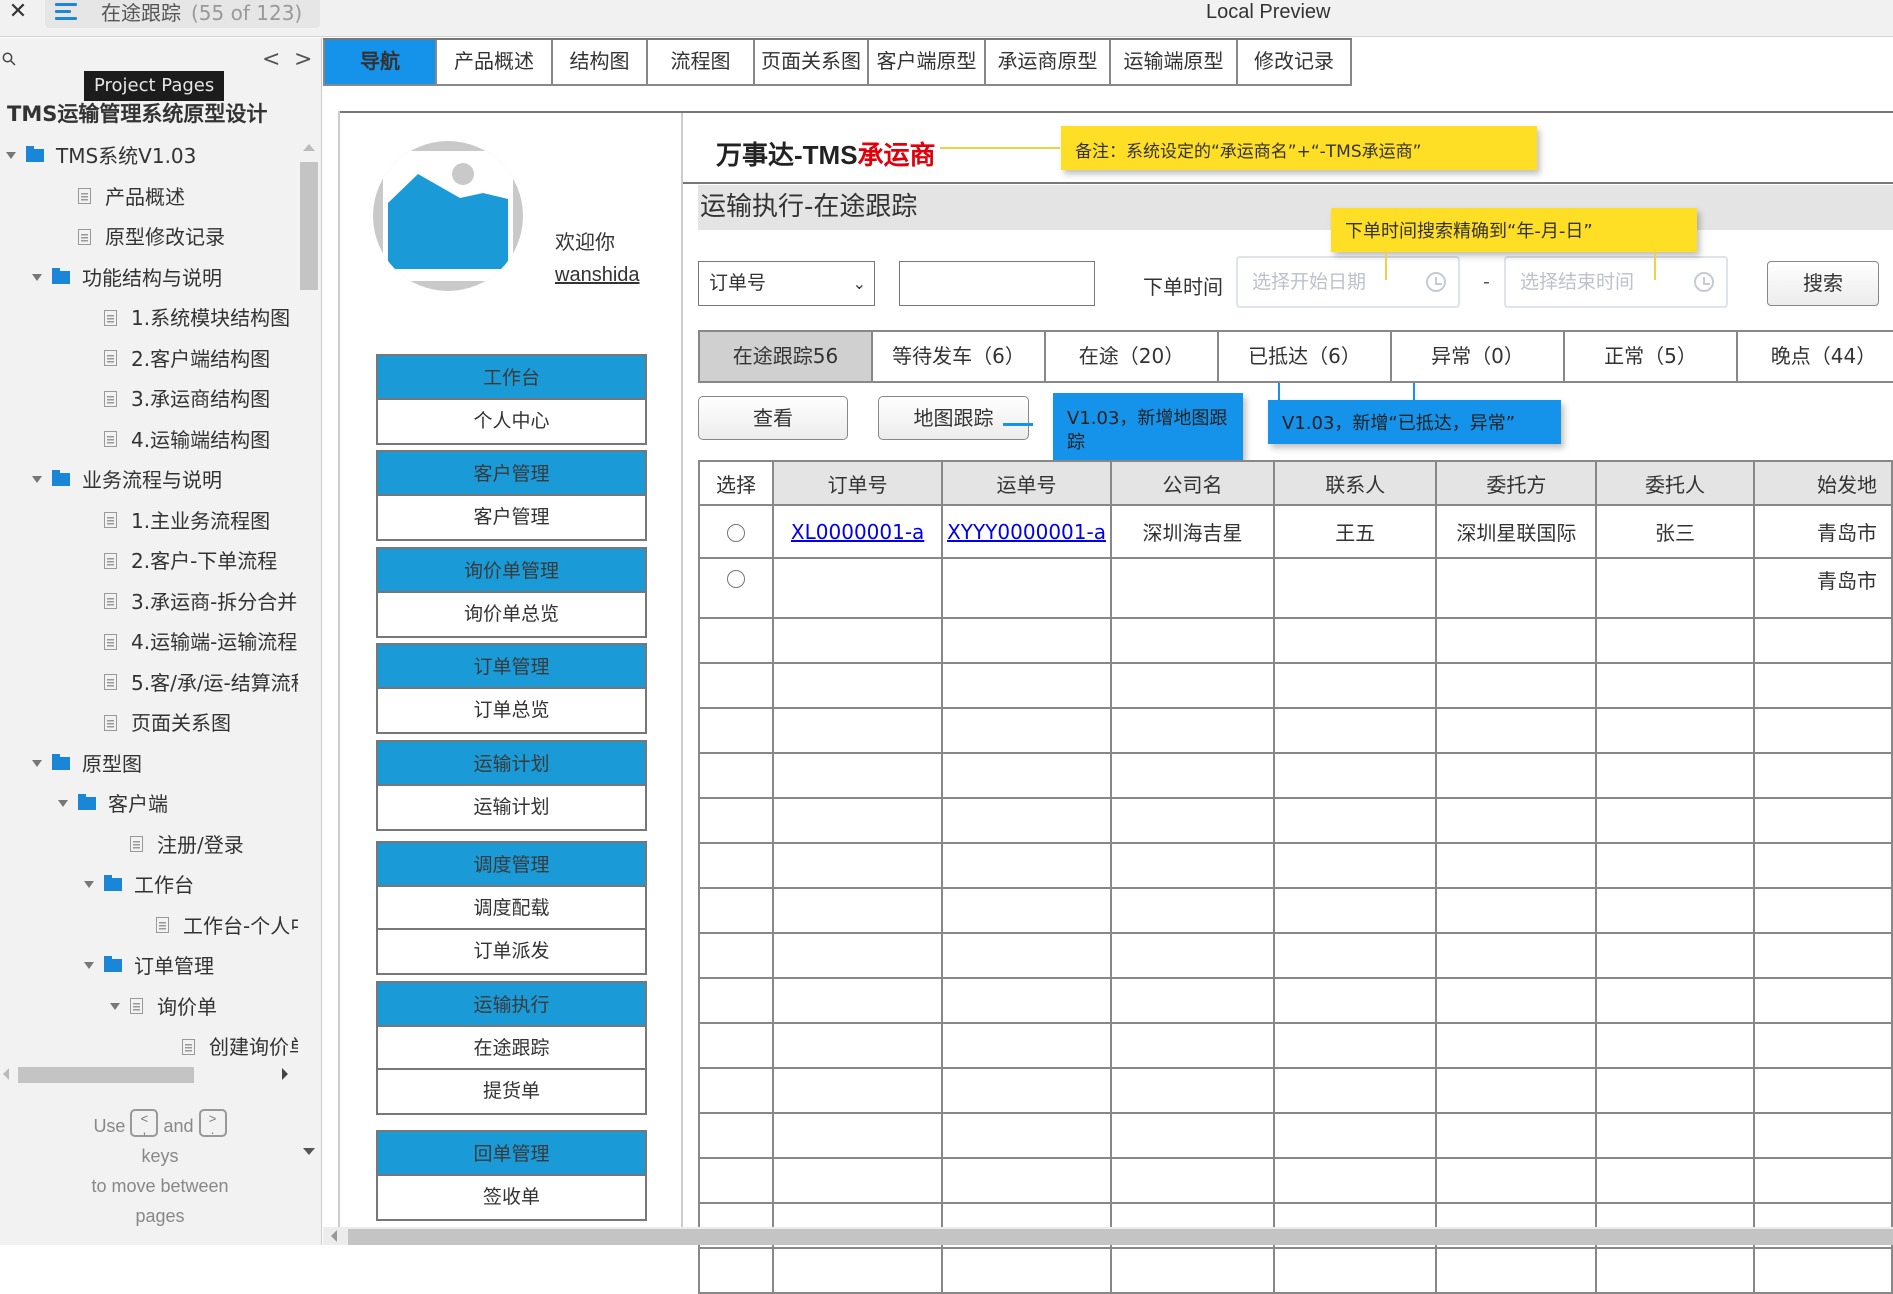 This screenshot has width=1893, height=1294. Describe the element at coordinates (241, 1041) in the screenshot. I see `tree-item: 创建询价单` at that location.